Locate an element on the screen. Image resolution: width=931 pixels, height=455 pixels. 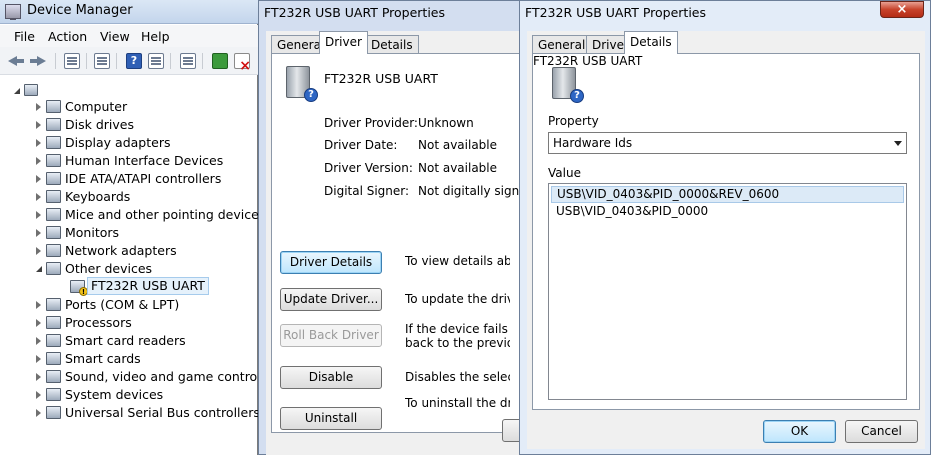
dialog-title-bar: FT232R USB UART Properties is located at coordinates (391, 14).